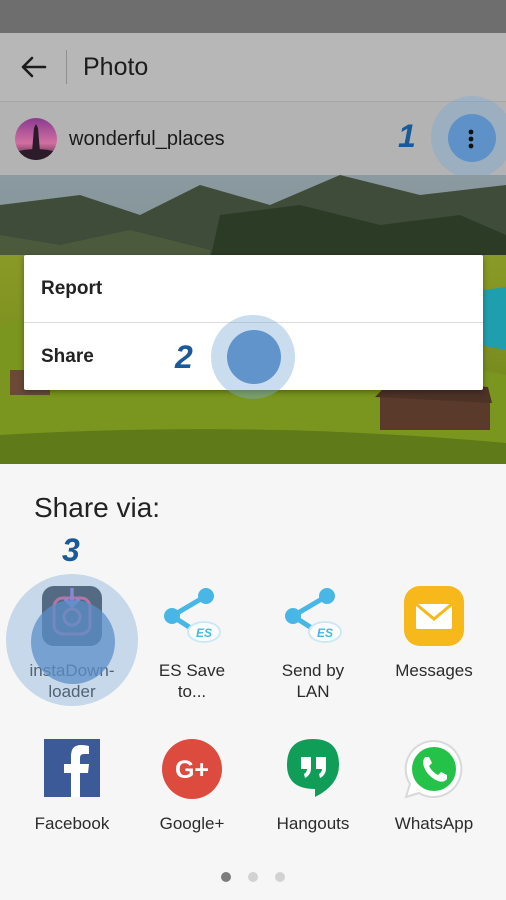  What do you see at coordinates (313, 769) in the screenshot?
I see `hangouts-icon` at bounding box center [313, 769].